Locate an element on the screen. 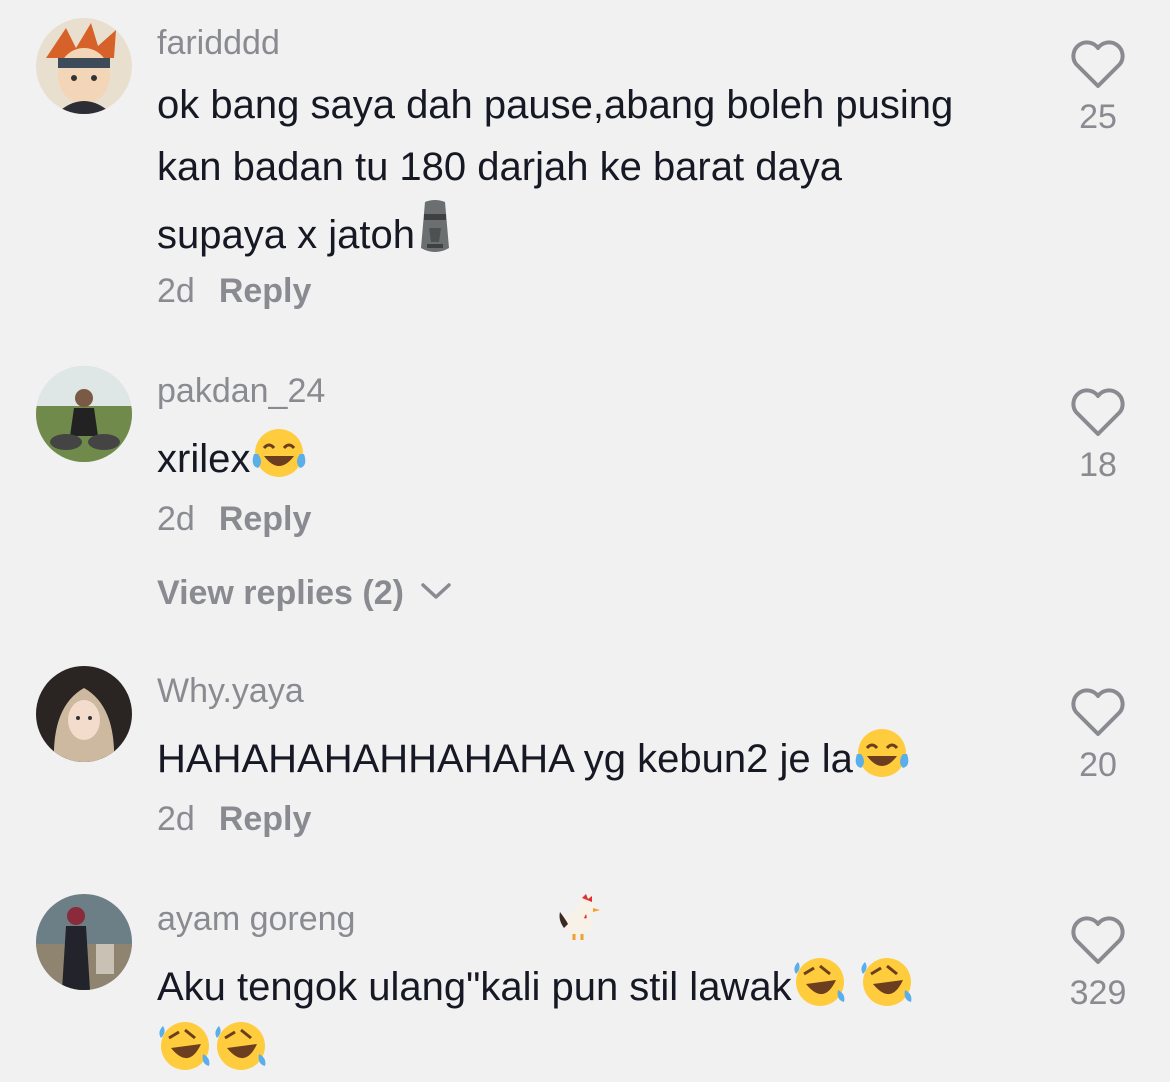 This screenshot has height=1082, width=1170. like-button: 20 is located at coordinates (1098, 736).